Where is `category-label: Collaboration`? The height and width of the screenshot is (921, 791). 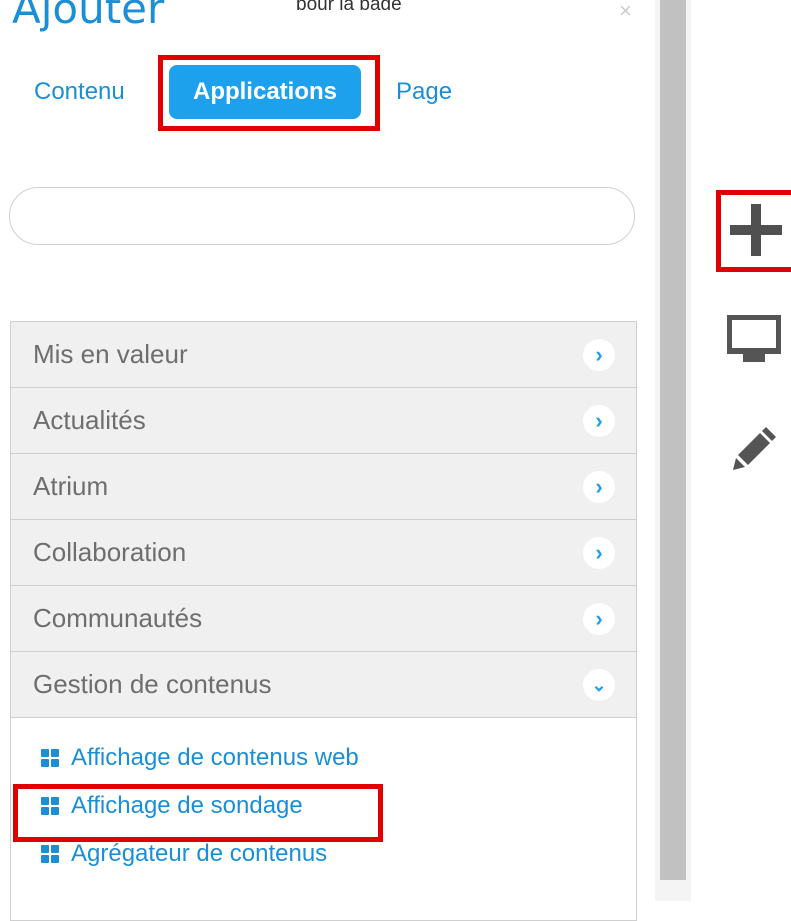 category-label: Collaboration is located at coordinates (110, 552).